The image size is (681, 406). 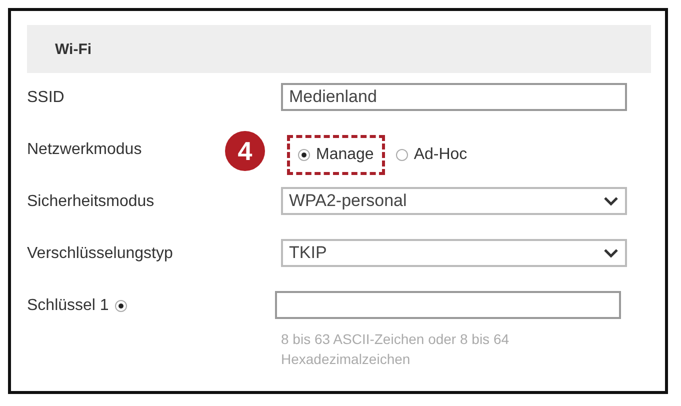 I want to click on field-label: Netzwerkmodus, so click(x=84, y=150).